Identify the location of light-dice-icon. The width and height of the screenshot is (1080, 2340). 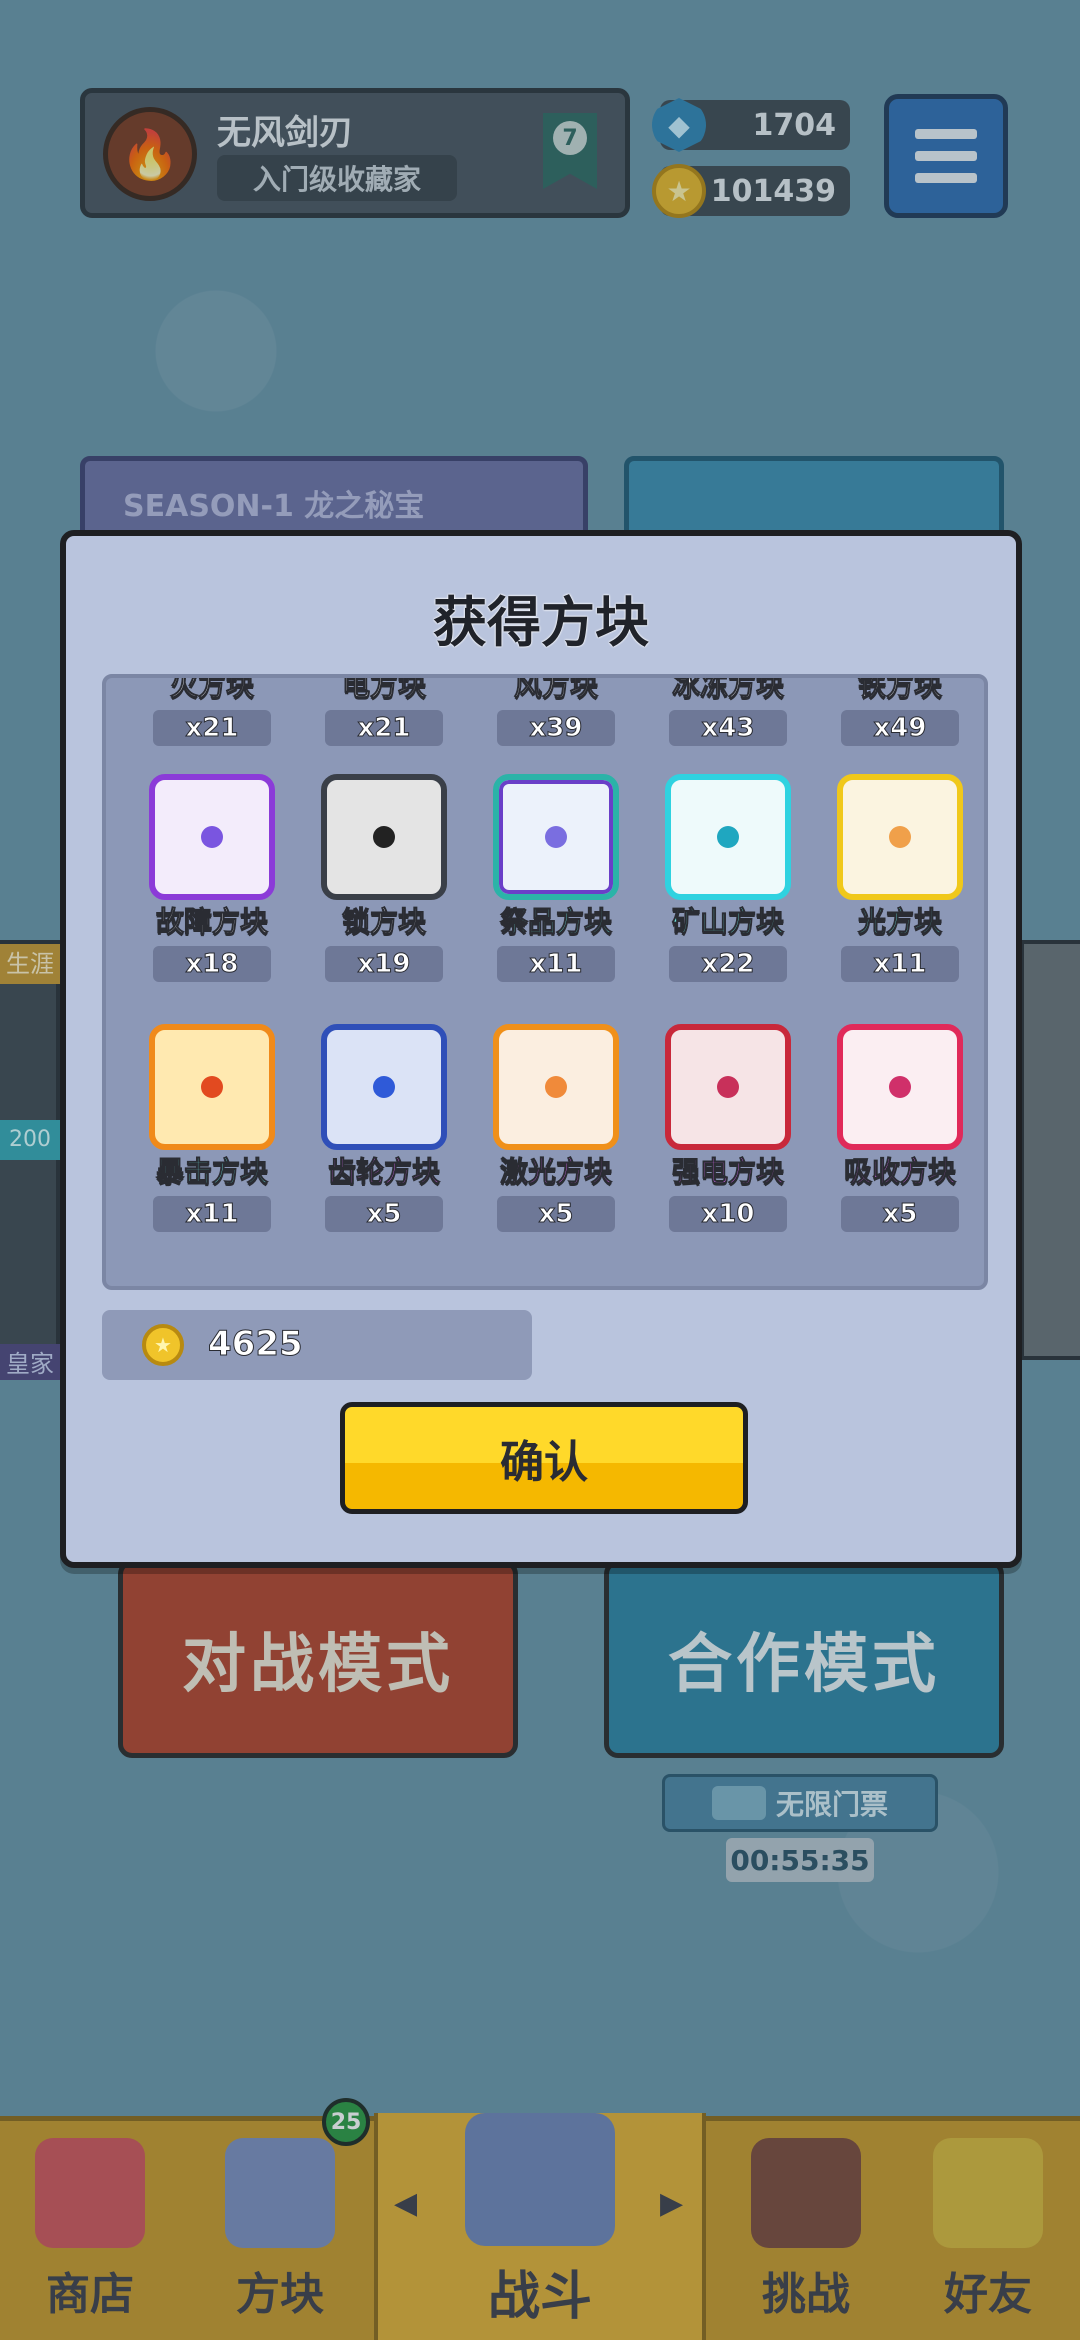
(900, 837).